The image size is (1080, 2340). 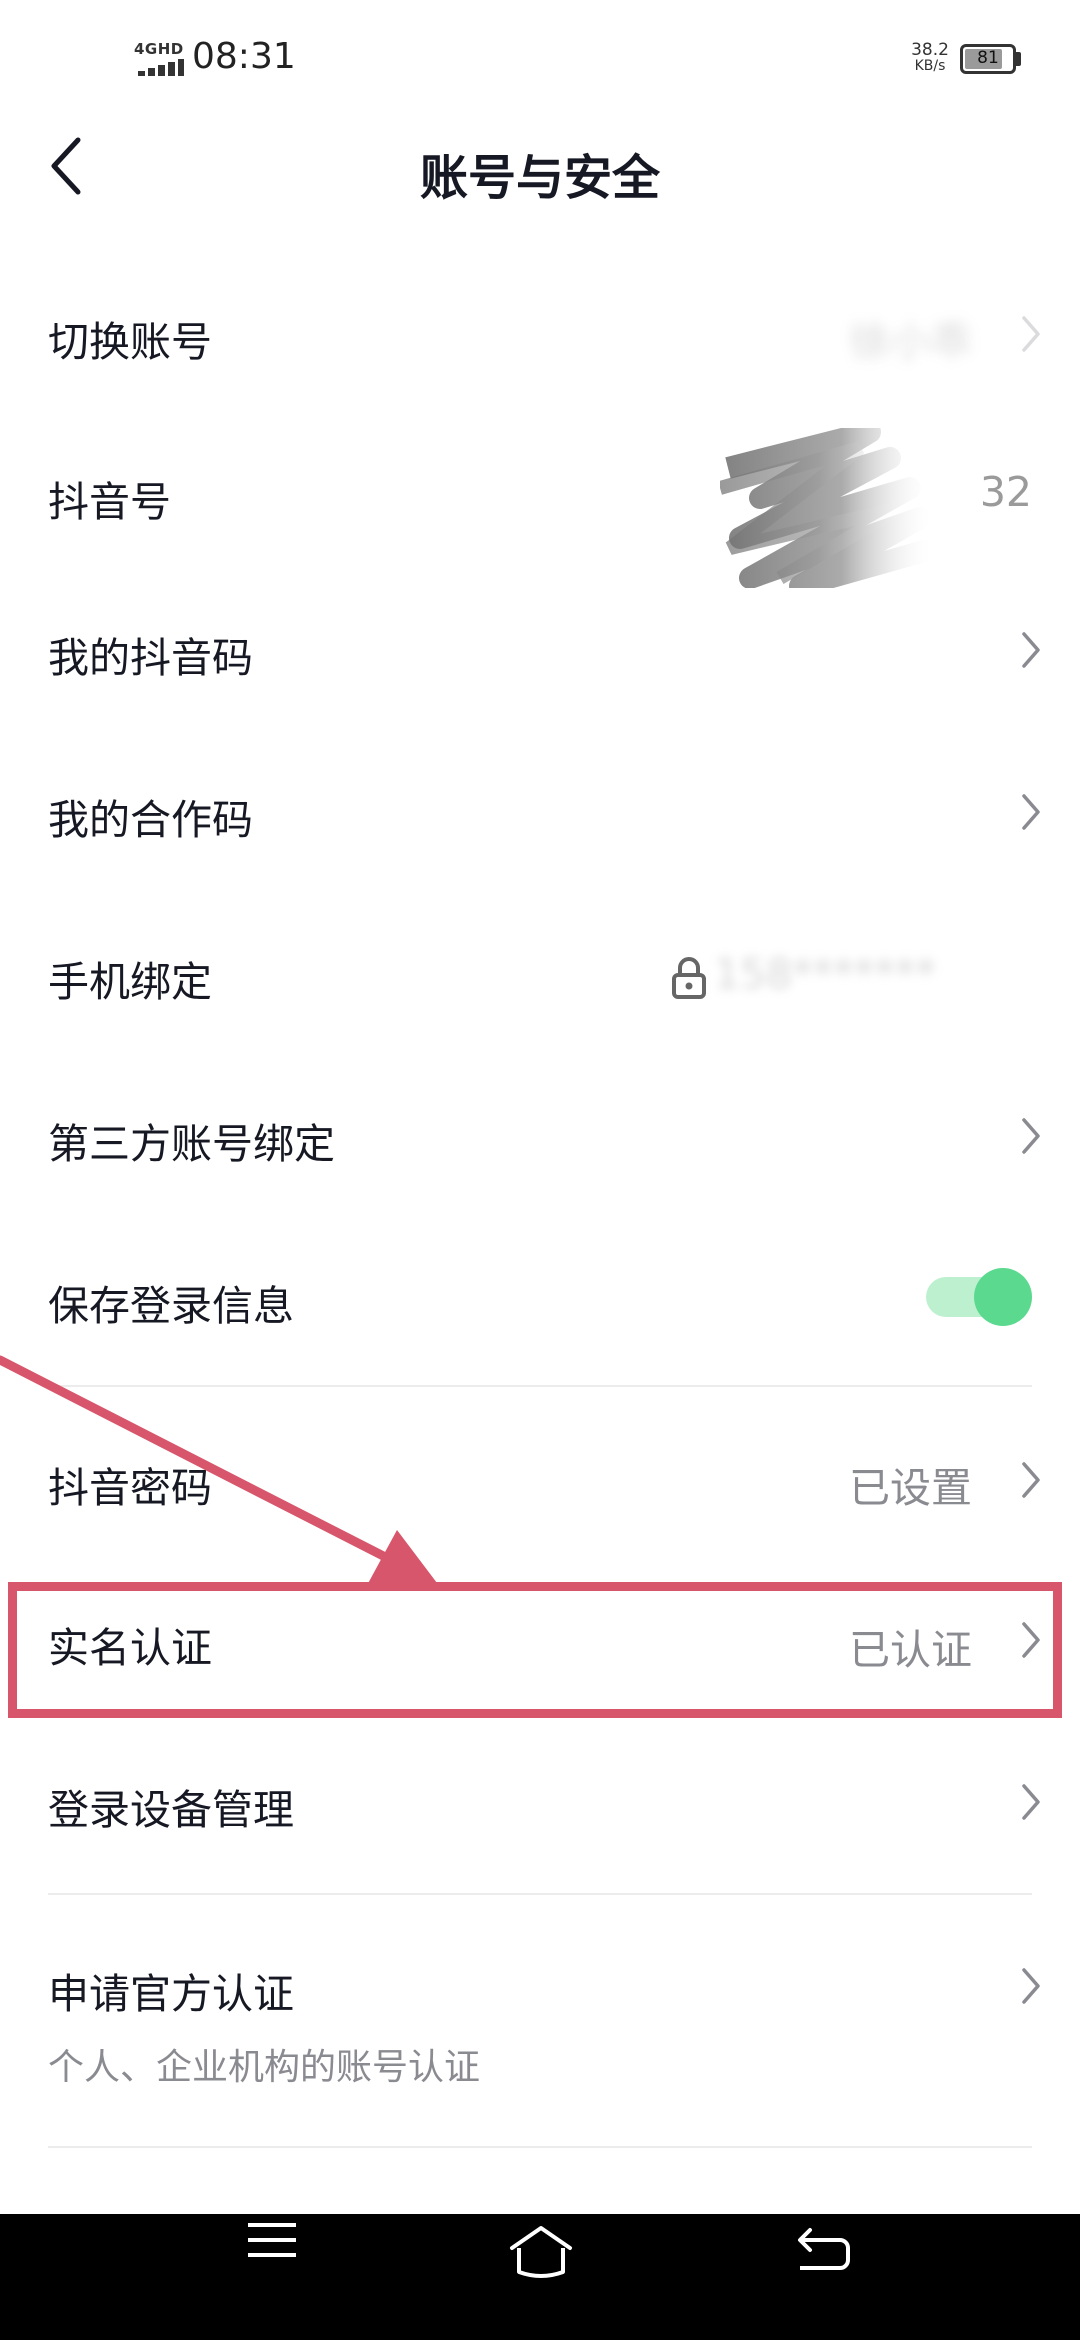 What do you see at coordinates (535, 1650) in the screenshot?
I see `highlight-box` at bounding box center [535, 1650].